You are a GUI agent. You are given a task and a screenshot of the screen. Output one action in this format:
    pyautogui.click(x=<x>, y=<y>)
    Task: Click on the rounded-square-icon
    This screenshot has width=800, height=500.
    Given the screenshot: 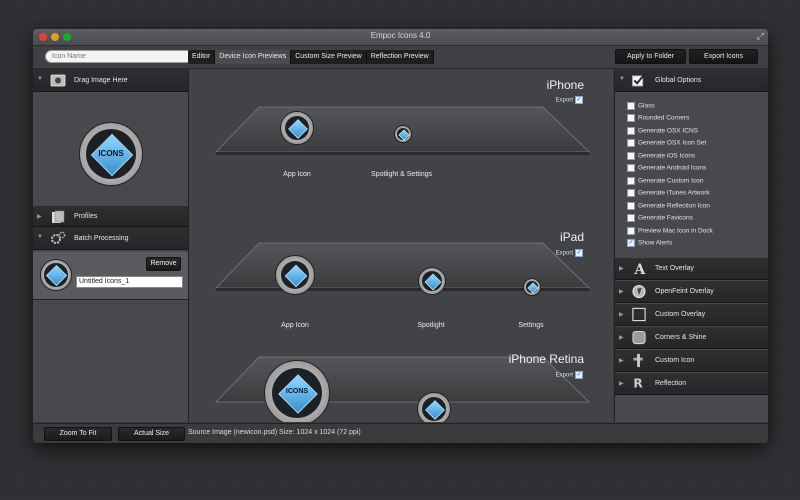 What is the action you would take?
    pyautogui.click(x=639, y=337)
    